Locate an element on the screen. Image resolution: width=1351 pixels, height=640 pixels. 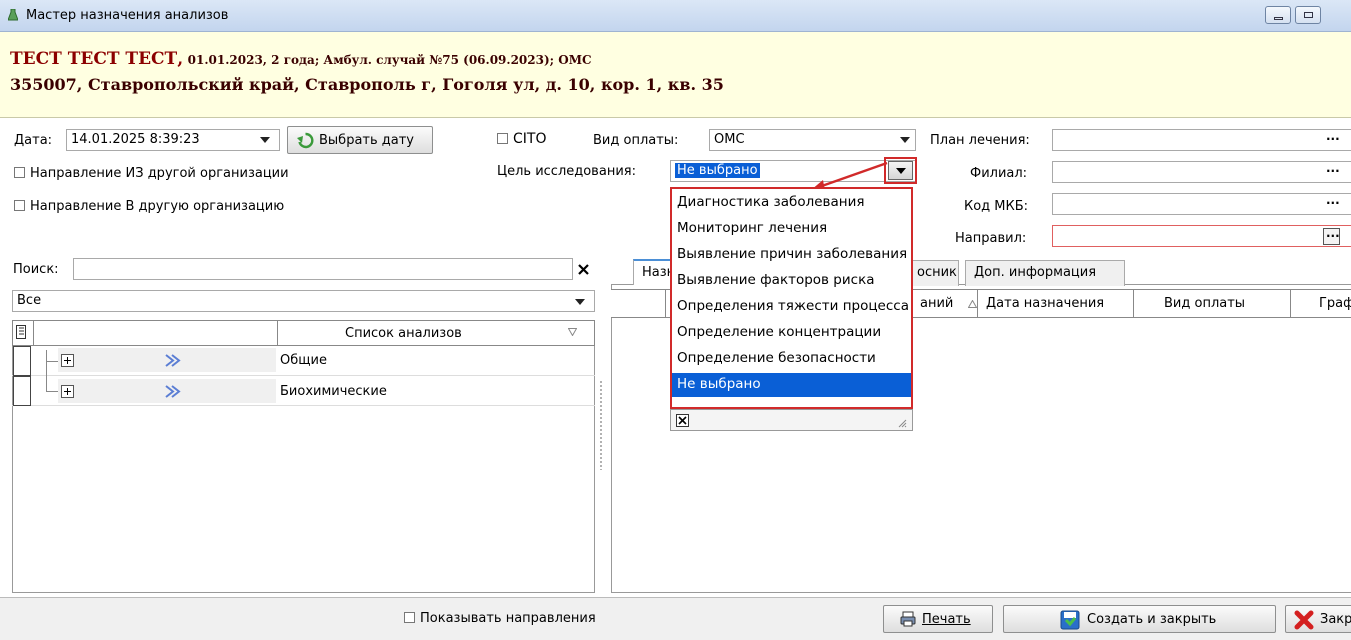
patient-name: ТЕСТ ТЕСТ ТЕСТ, is located at coordinates (97, 59).